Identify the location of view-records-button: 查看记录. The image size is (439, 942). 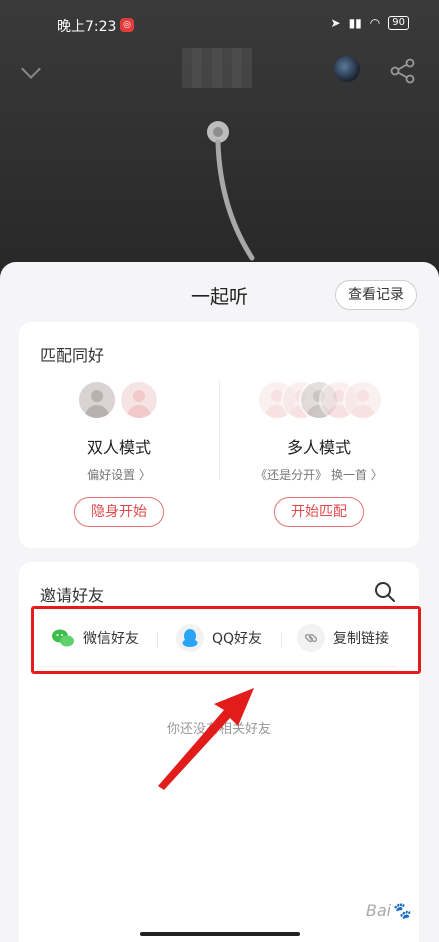
(376, 295).